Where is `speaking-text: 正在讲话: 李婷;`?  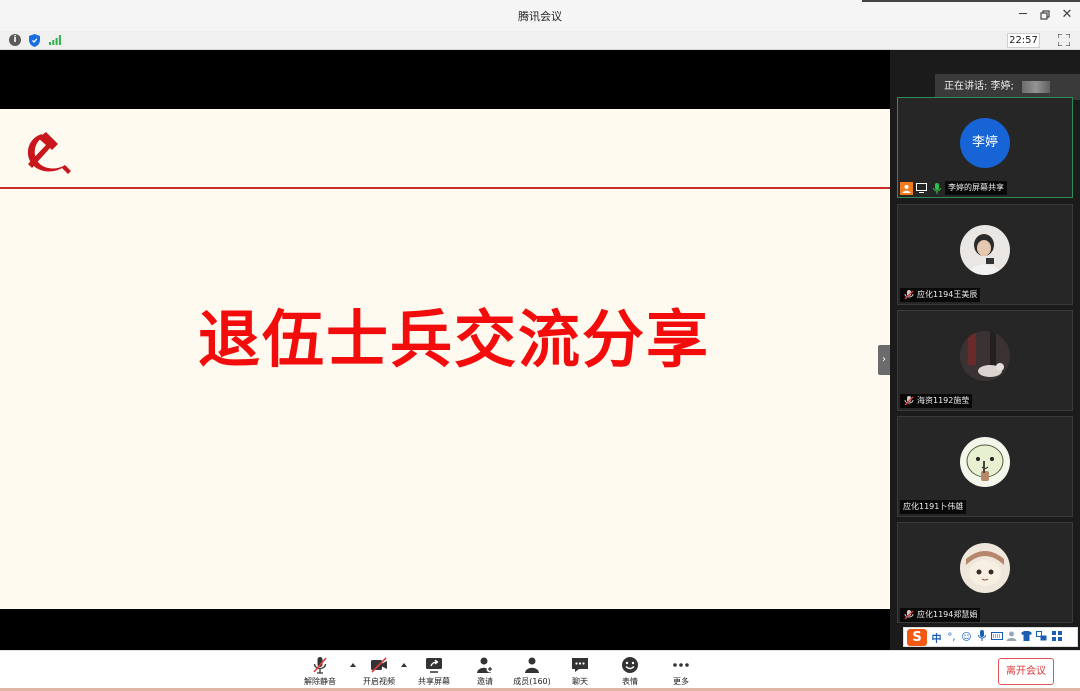
speaking-text: 正在讲话: 李婷; is located at coordinates (979, 86).